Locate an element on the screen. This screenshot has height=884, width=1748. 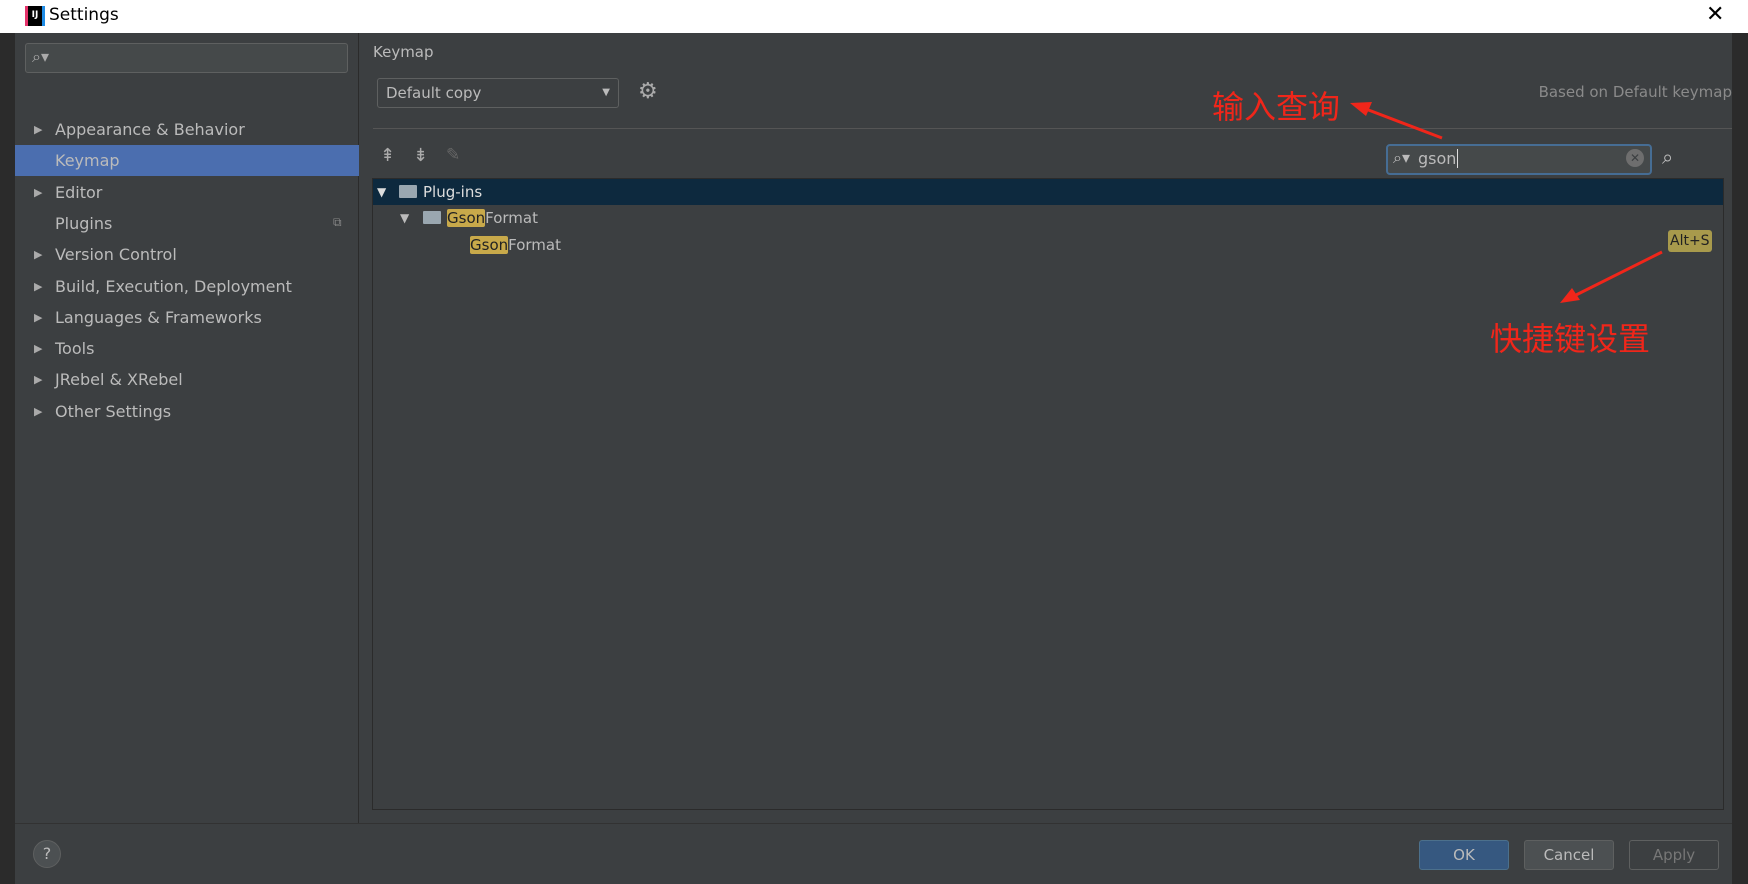
arrow-search is located at coordinates (1400, 122).